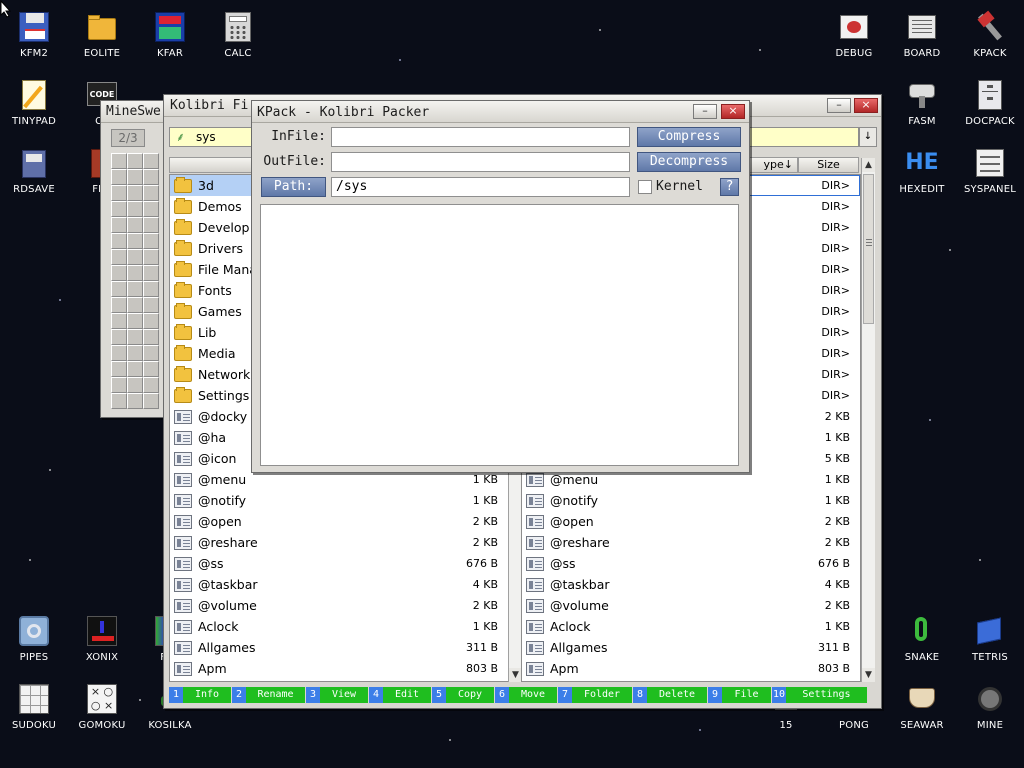 The image size is (1024, 768). I want to click on mine-field, so click(135, 281).